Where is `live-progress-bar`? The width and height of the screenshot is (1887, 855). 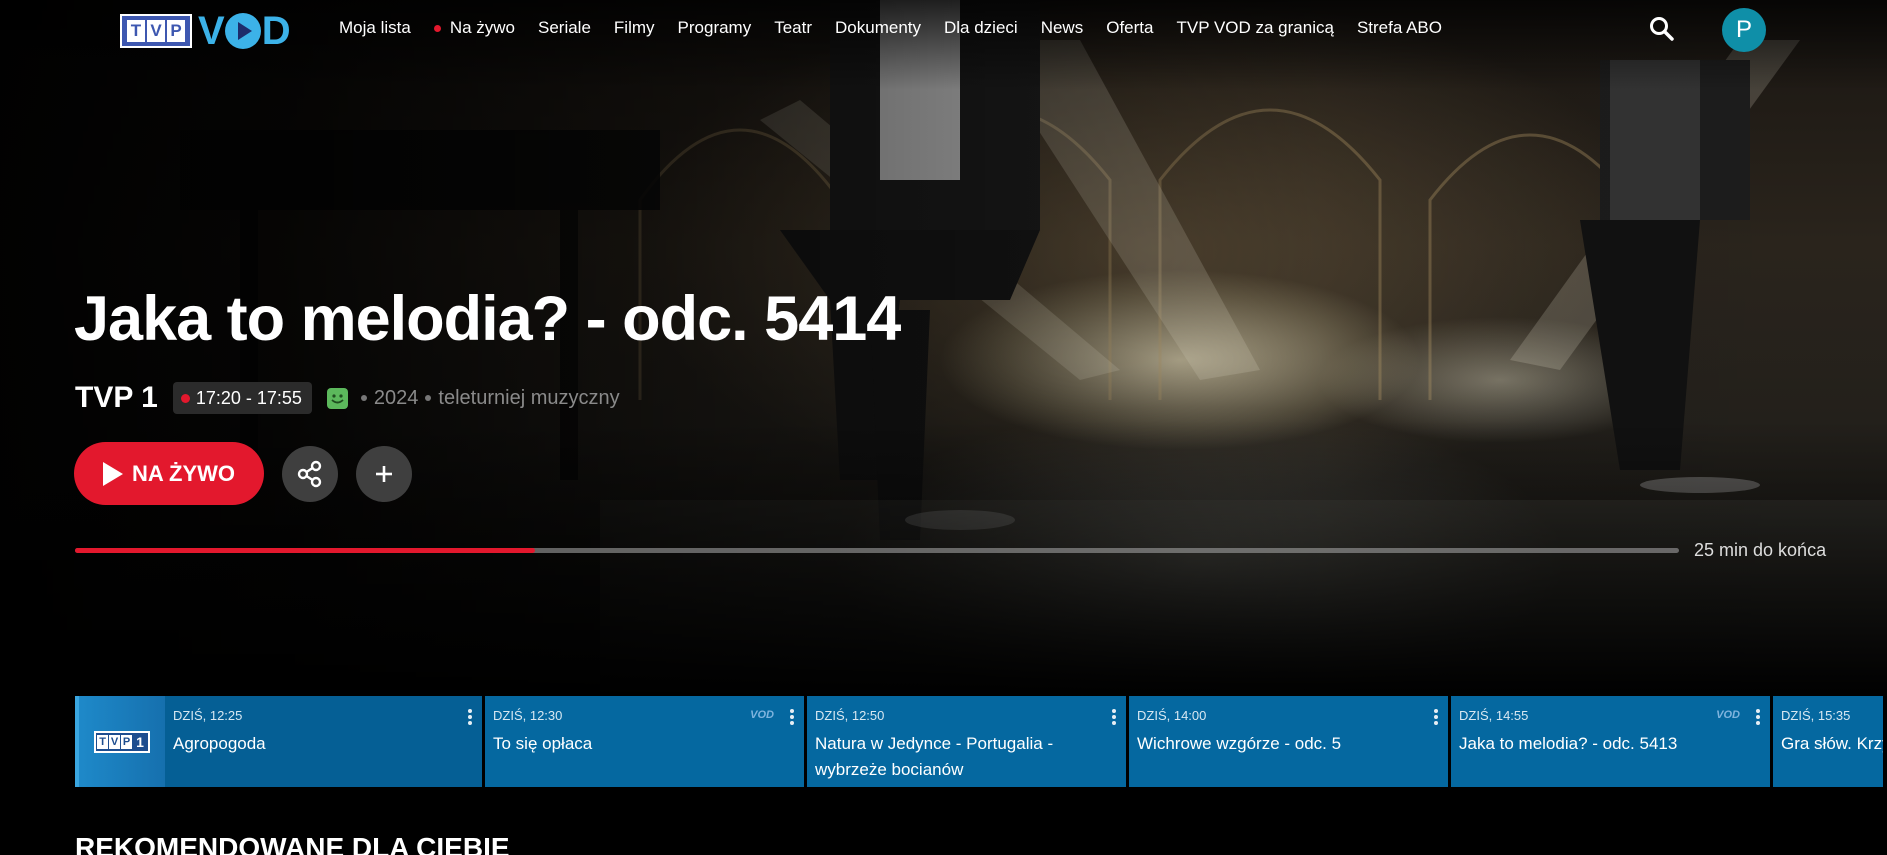 live-progress-bar is located at coordinates (877, 550).